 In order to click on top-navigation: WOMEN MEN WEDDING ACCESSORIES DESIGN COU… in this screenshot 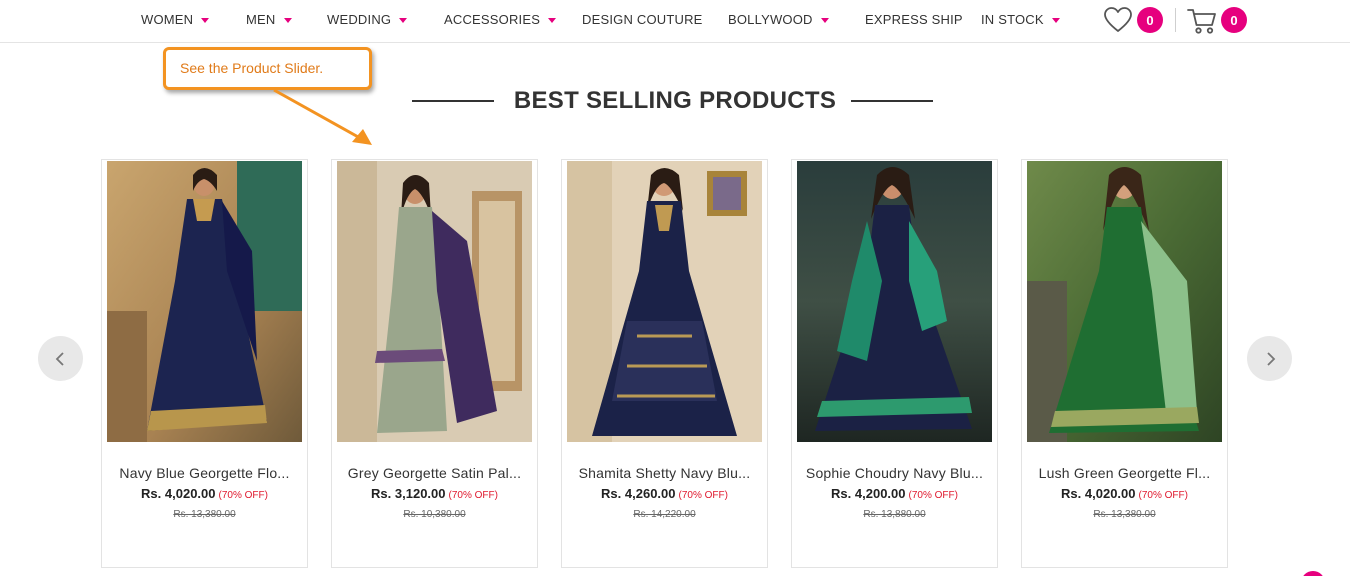, I will do `click(675, 21)`.